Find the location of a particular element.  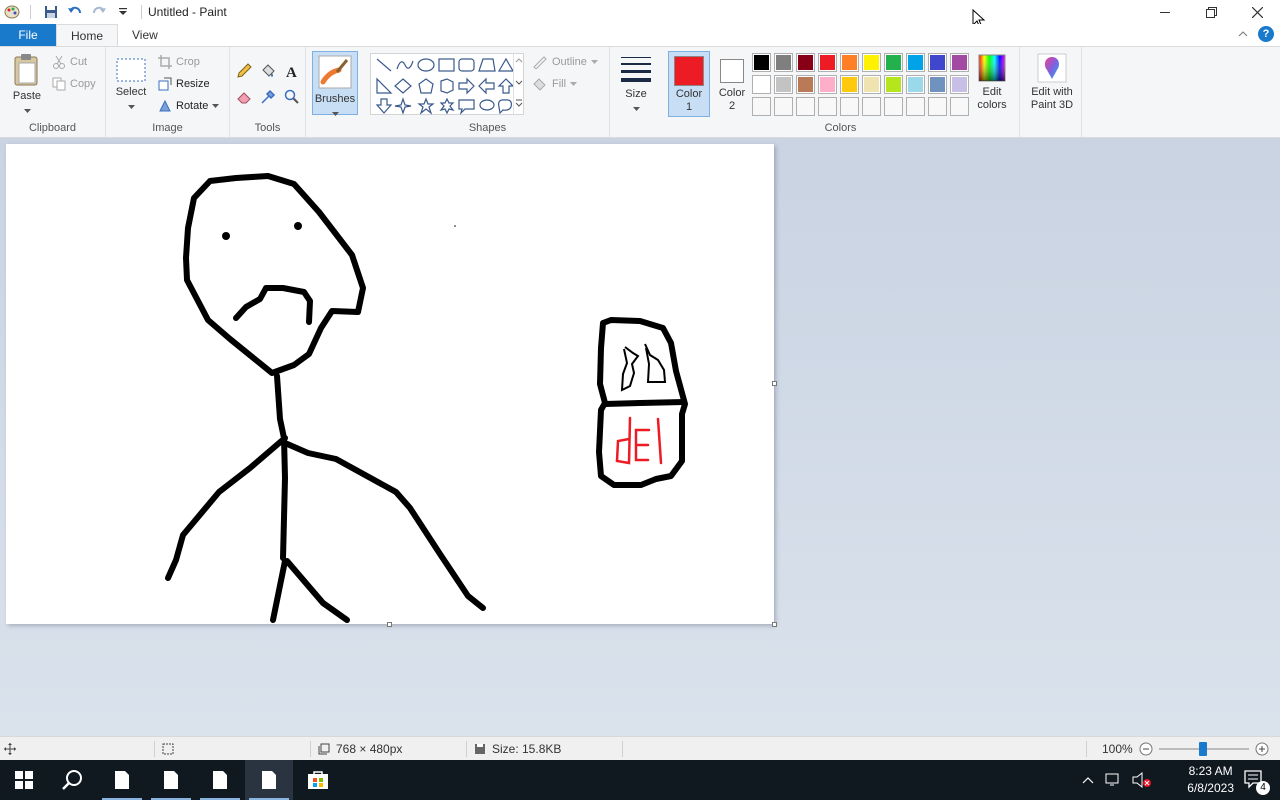

save-icon is located at coordinates (51, 12).